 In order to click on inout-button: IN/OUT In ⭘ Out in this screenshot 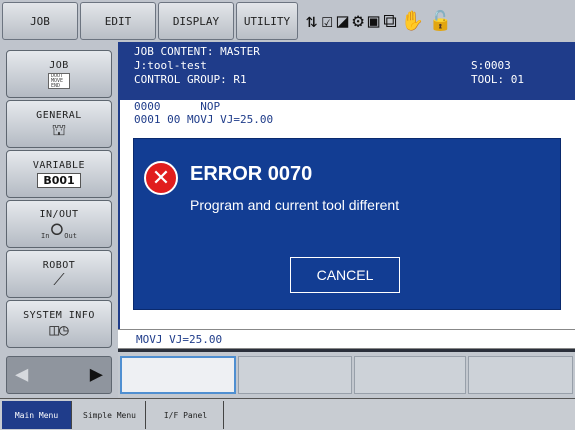, I will do `click(59, 224)`.